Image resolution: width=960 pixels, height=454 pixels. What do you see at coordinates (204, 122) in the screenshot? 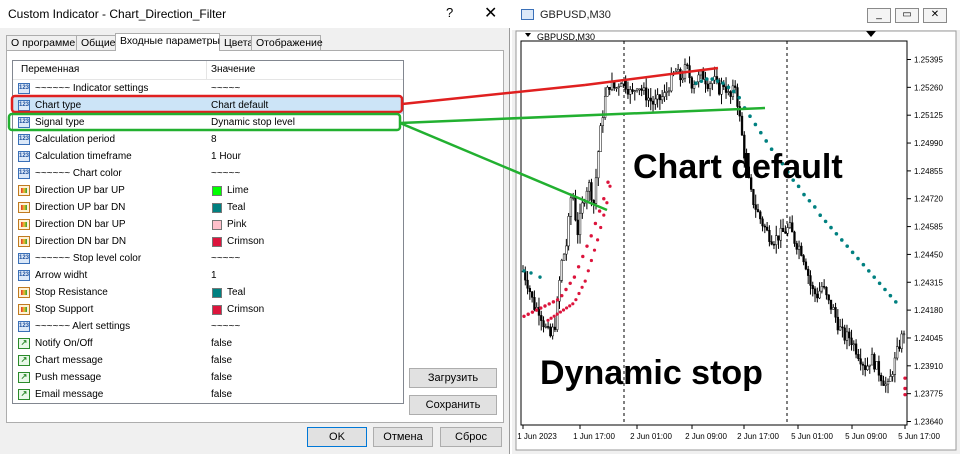
I see `highlight-signal-type` at bounding box center [204, 122].